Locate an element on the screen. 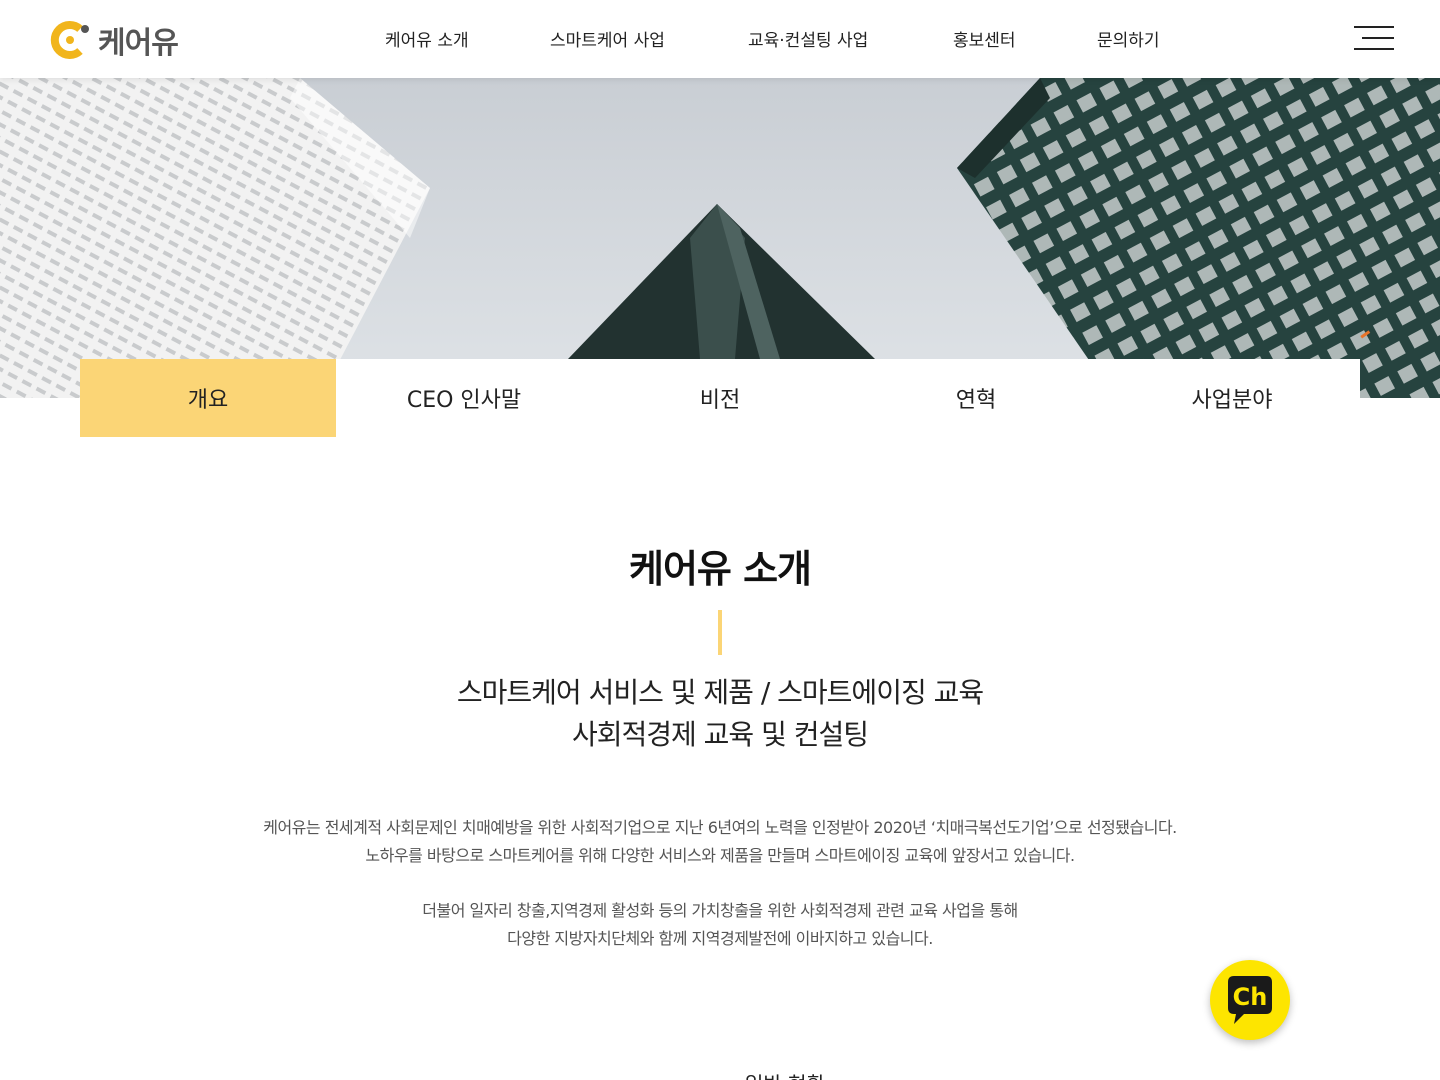 The width and height of the screenshot is (1440, 1080). nav-item-pr-center: 홍보센터 is located at coordinates (984, 38).